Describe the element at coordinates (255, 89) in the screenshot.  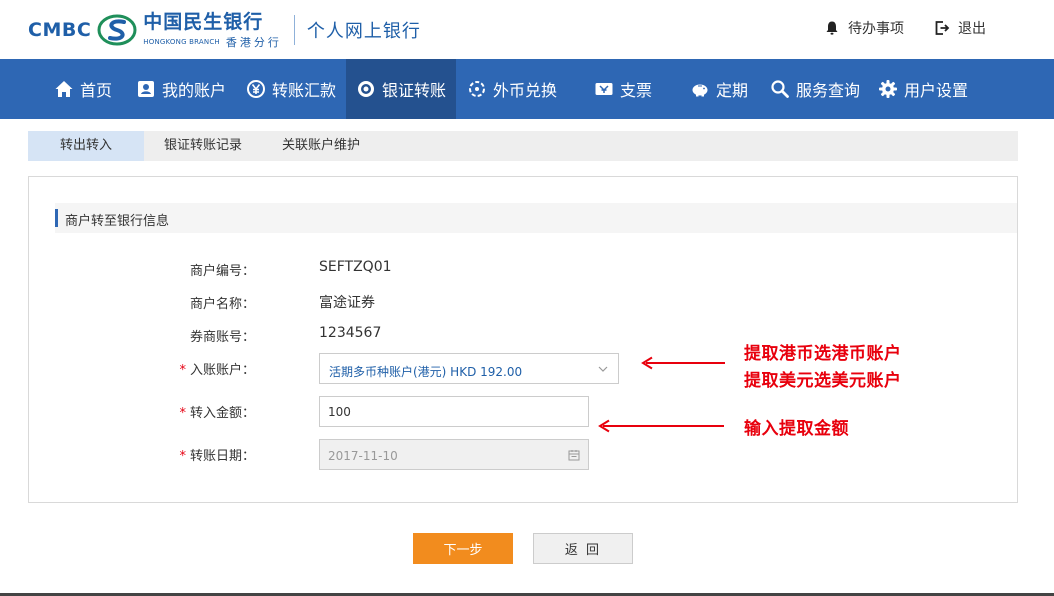
I see `yen-icon` at that location.